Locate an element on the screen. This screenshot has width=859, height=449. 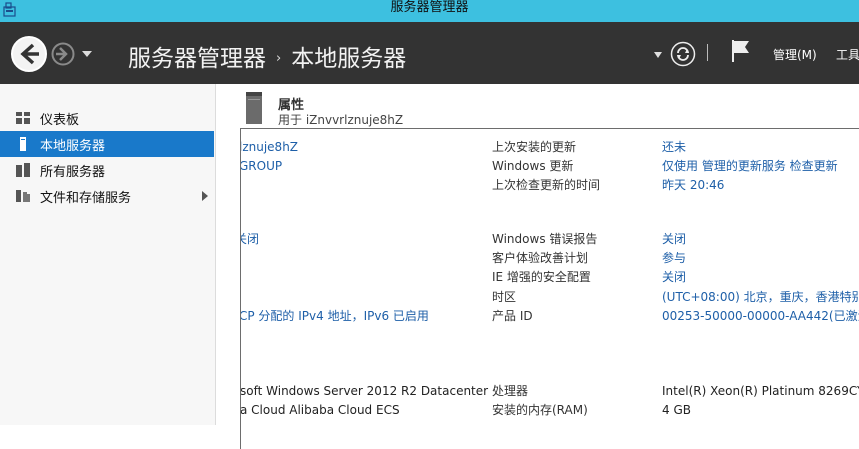
header-divider is located at coordinates (707, 52).